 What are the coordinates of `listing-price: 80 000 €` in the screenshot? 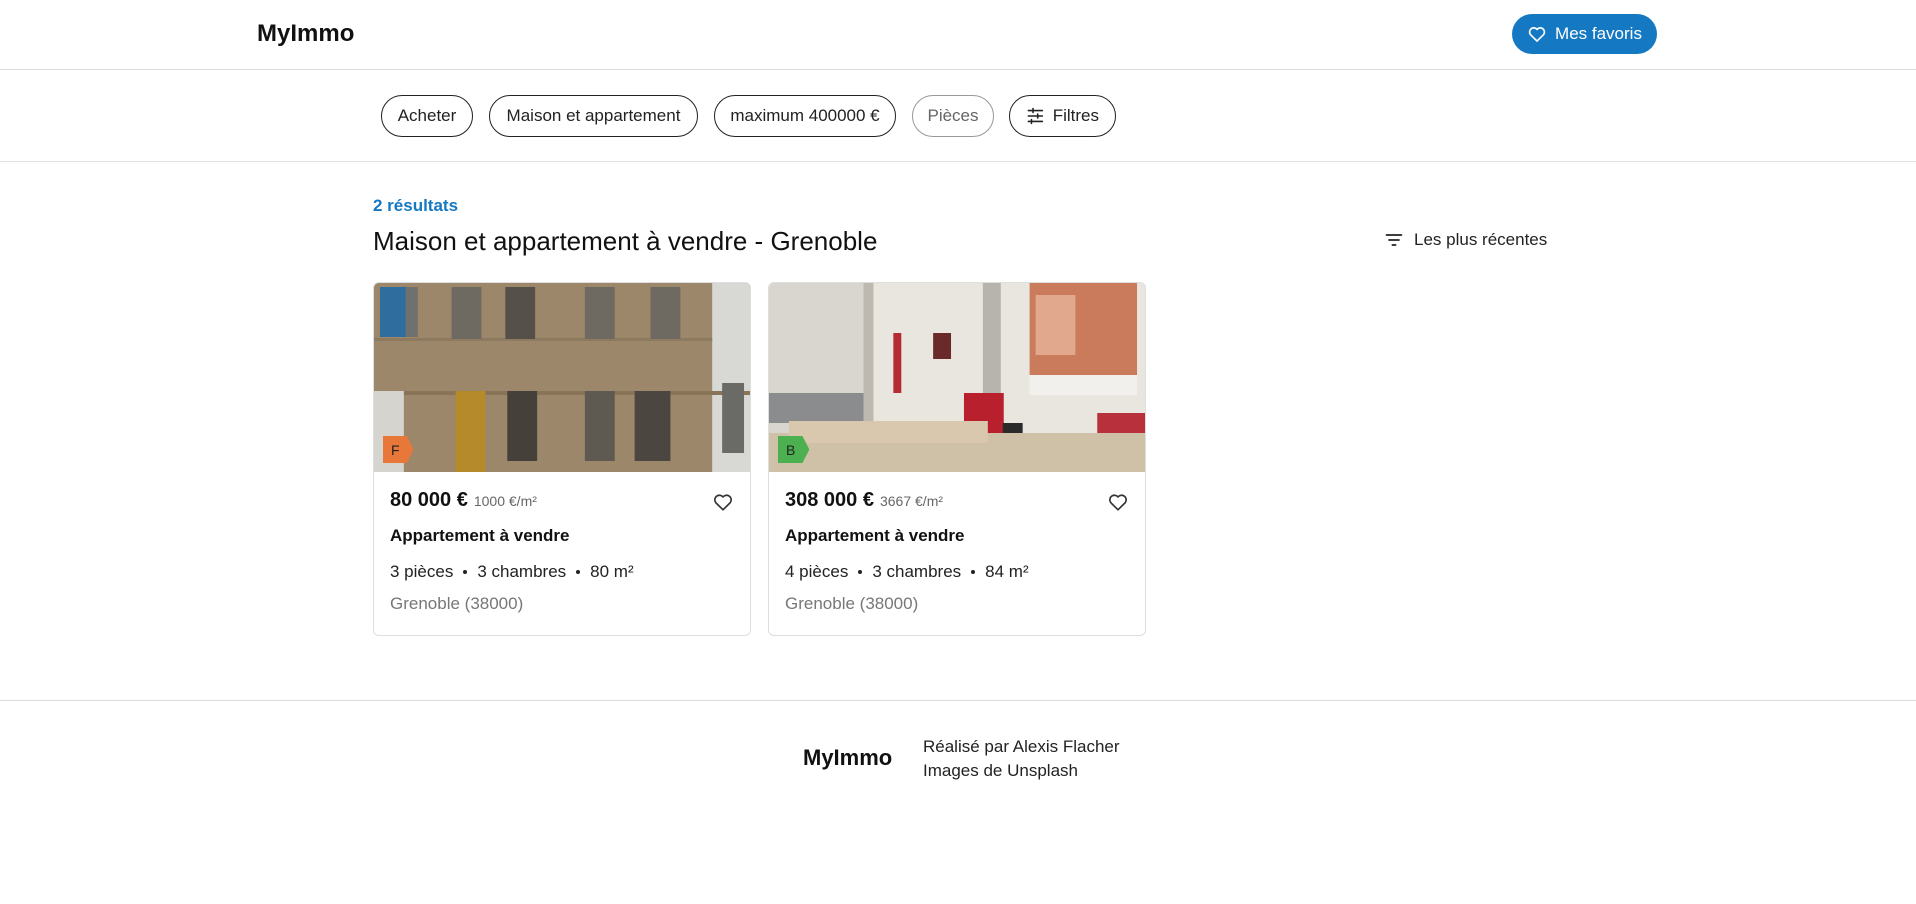 It's located at (429, 500).